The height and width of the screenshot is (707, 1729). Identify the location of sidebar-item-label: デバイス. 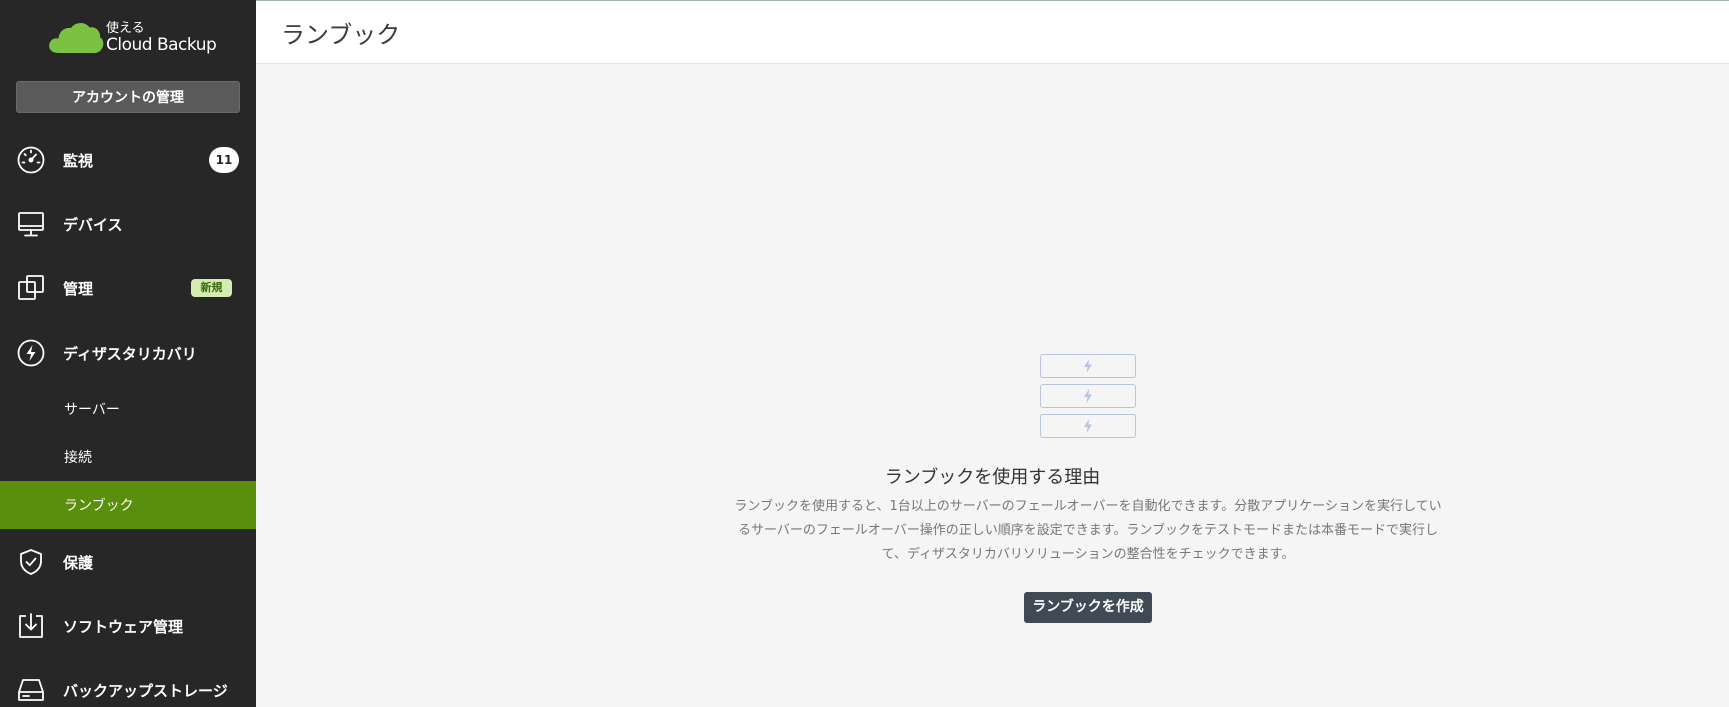
(93, 224).